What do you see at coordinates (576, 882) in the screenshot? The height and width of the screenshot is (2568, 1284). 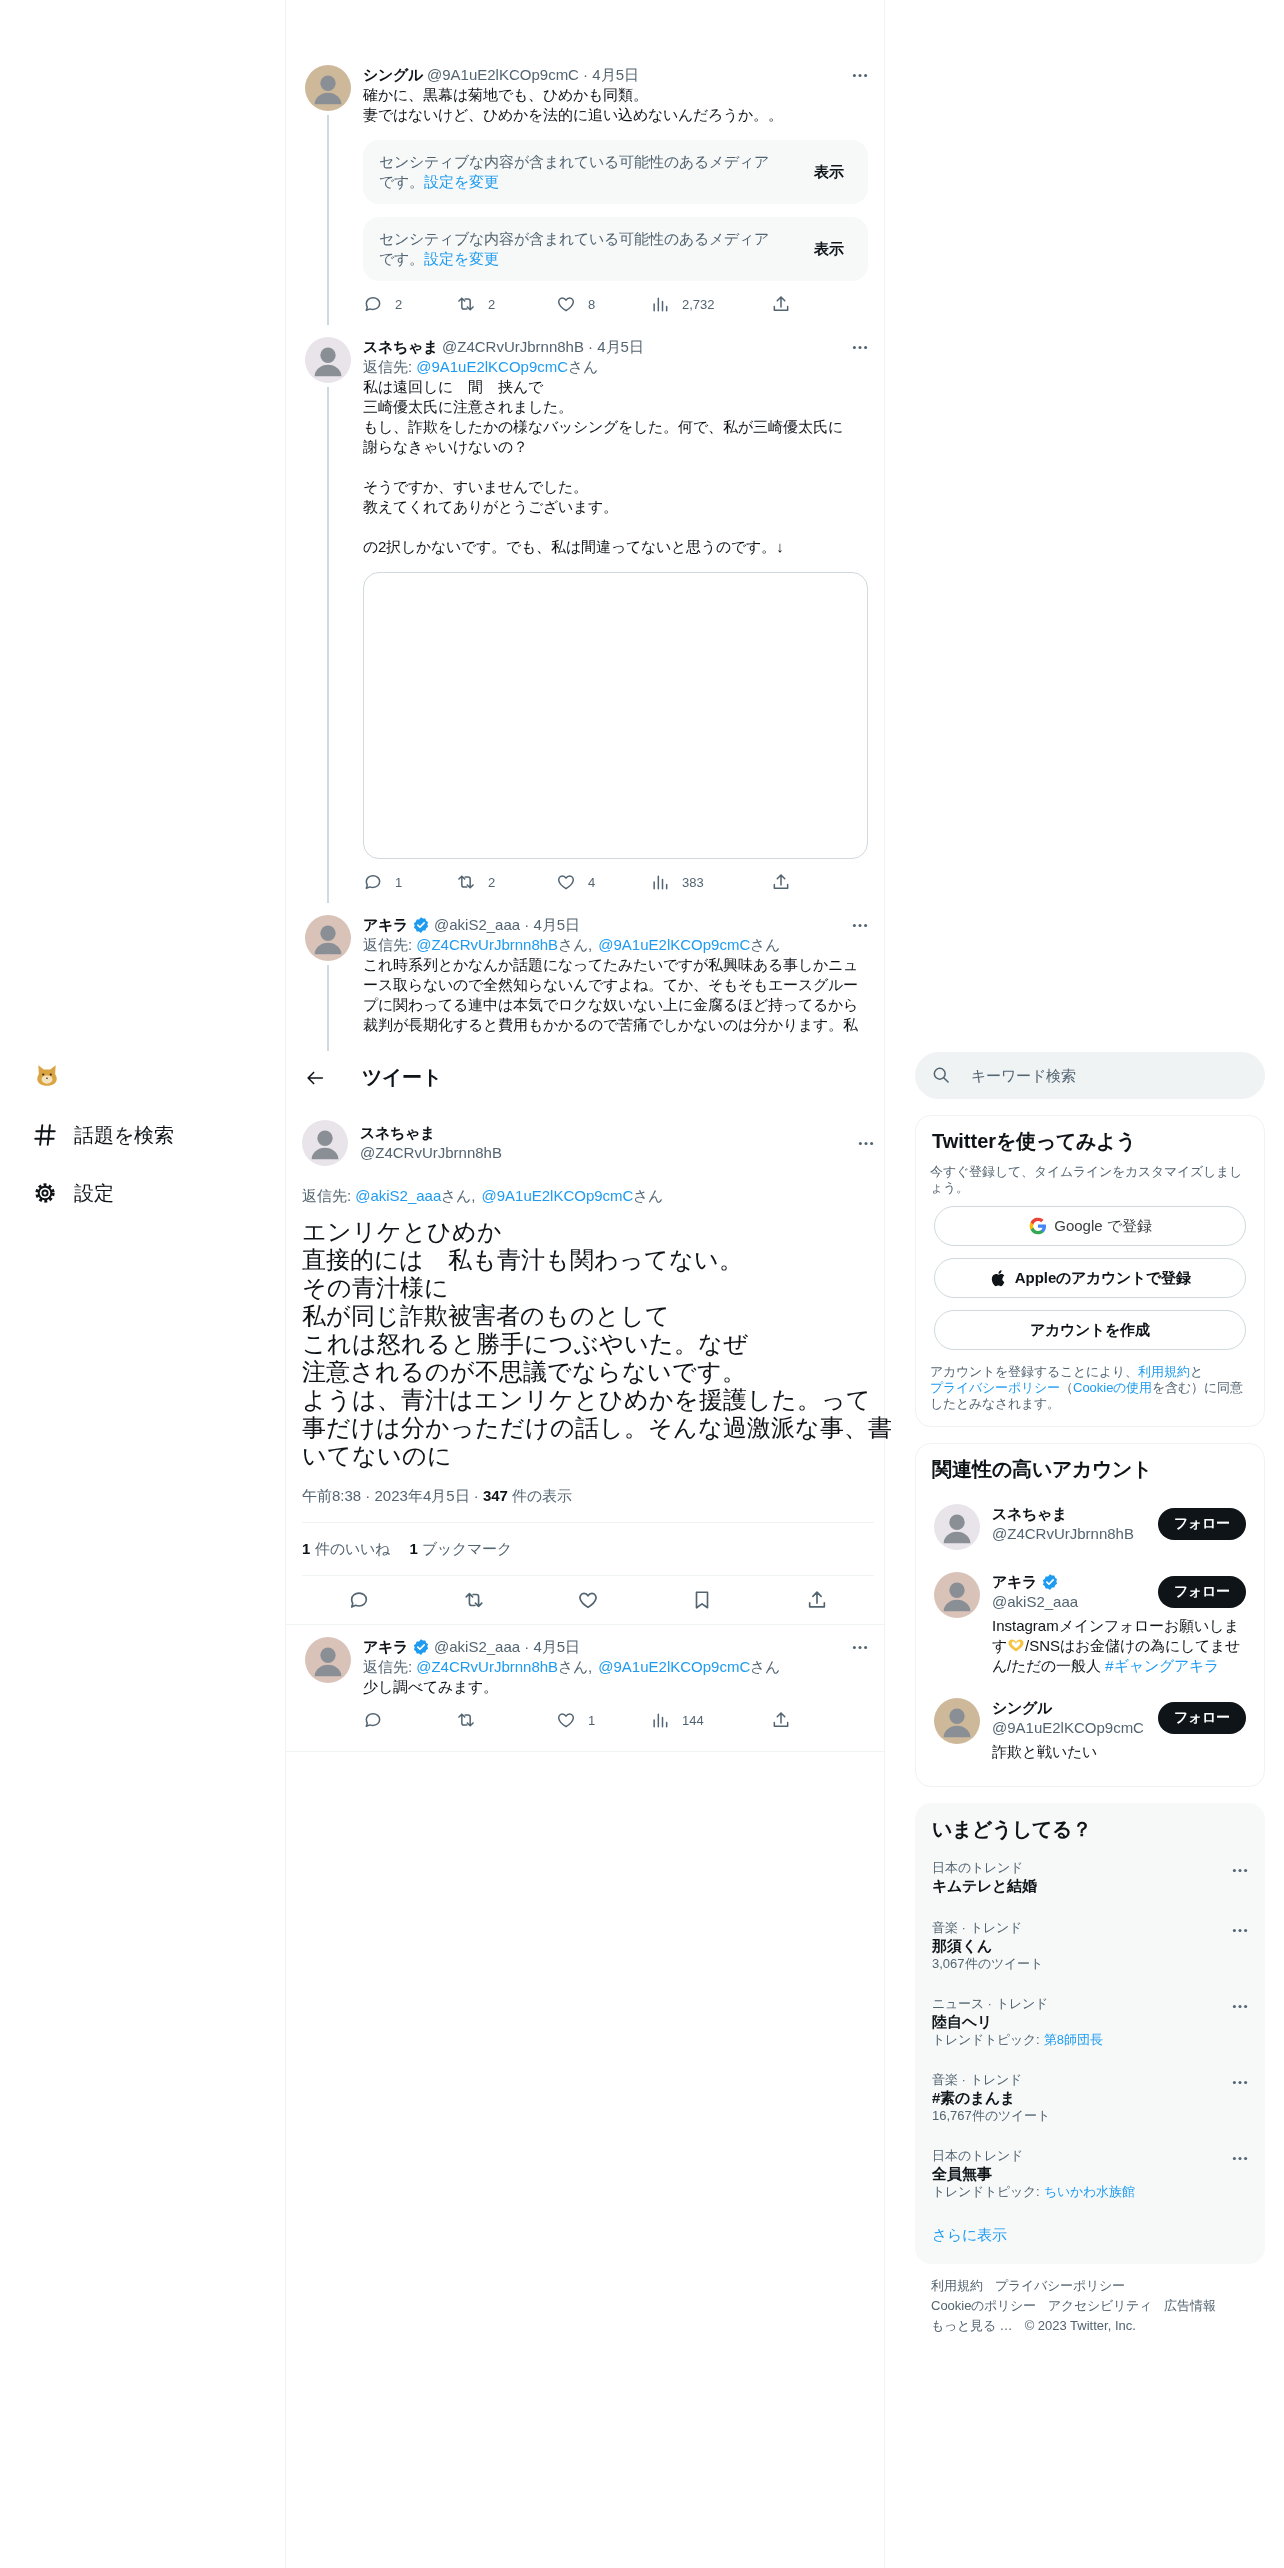 I see `like-button: 4` at bounding box center [576, 882].